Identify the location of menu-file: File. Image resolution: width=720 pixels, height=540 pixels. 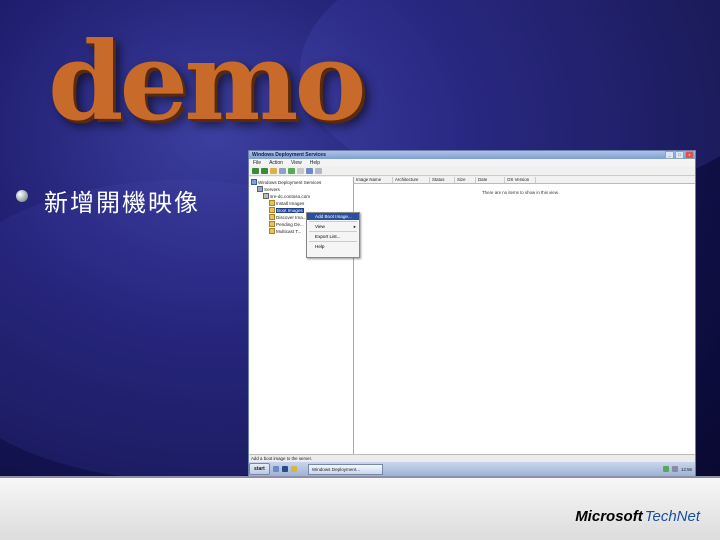
(257, 163).